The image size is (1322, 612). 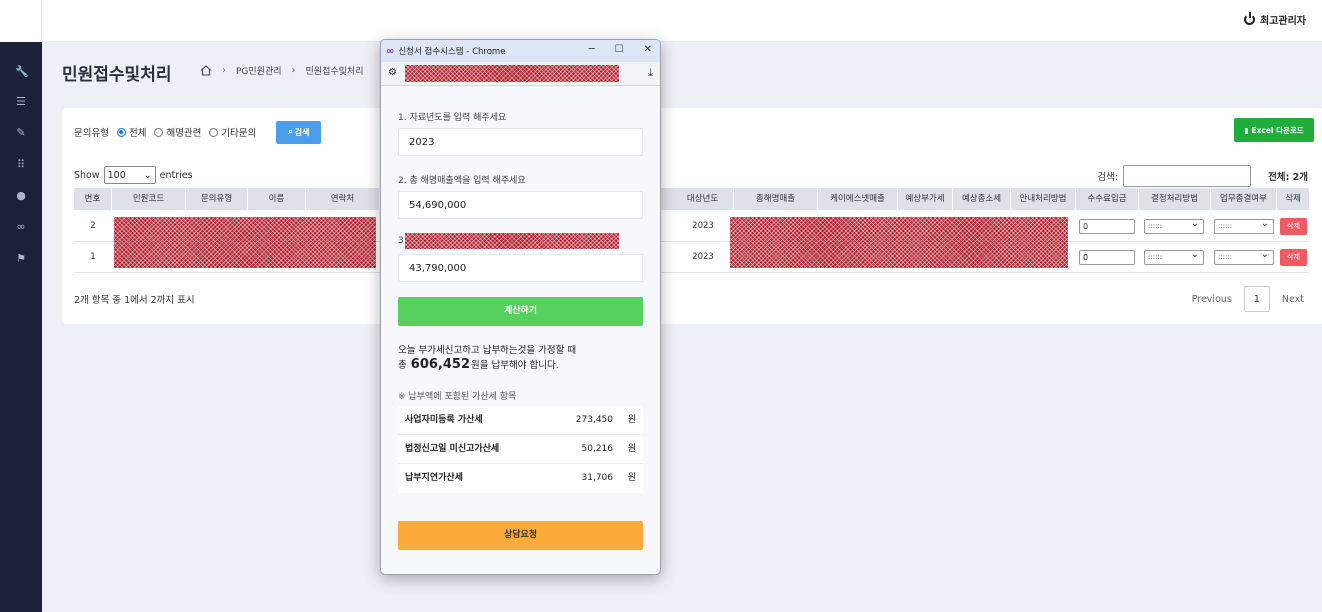 What do you see at coordinates (597, 449) in the screenshot?
I see `penalty-amount: 50,216` at bounding box center [597, 449].